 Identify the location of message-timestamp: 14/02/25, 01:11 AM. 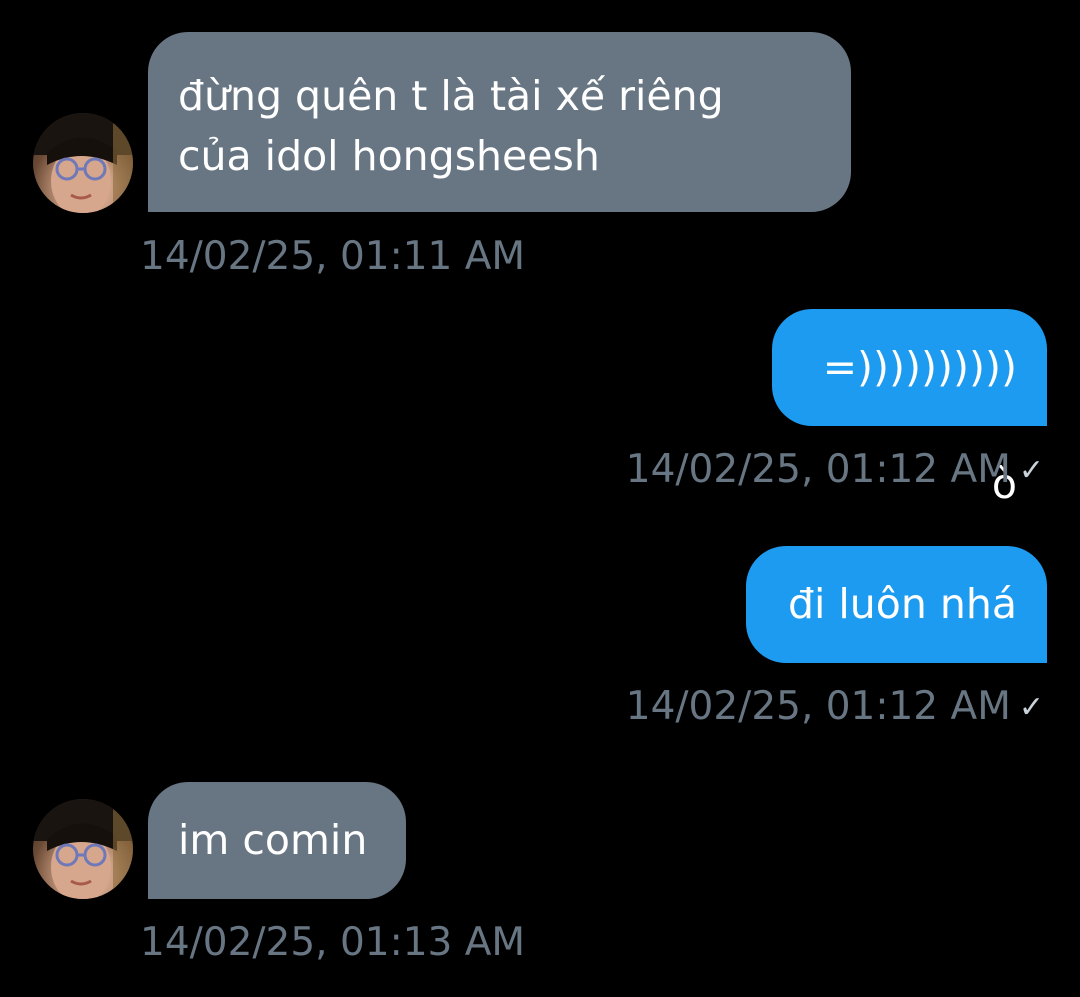
(333, 256).